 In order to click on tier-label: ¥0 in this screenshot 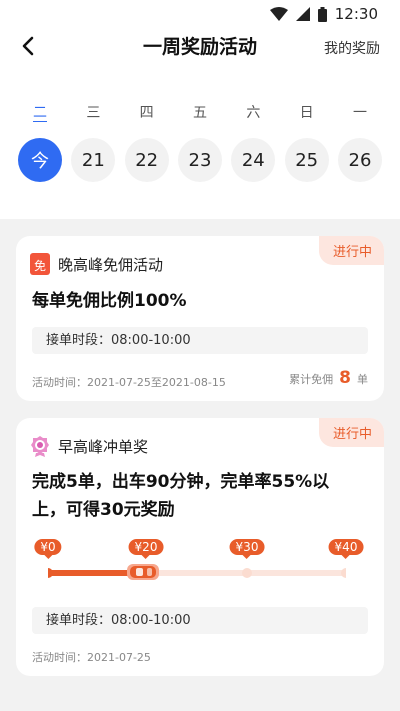, I will do `click(48, 549)`.